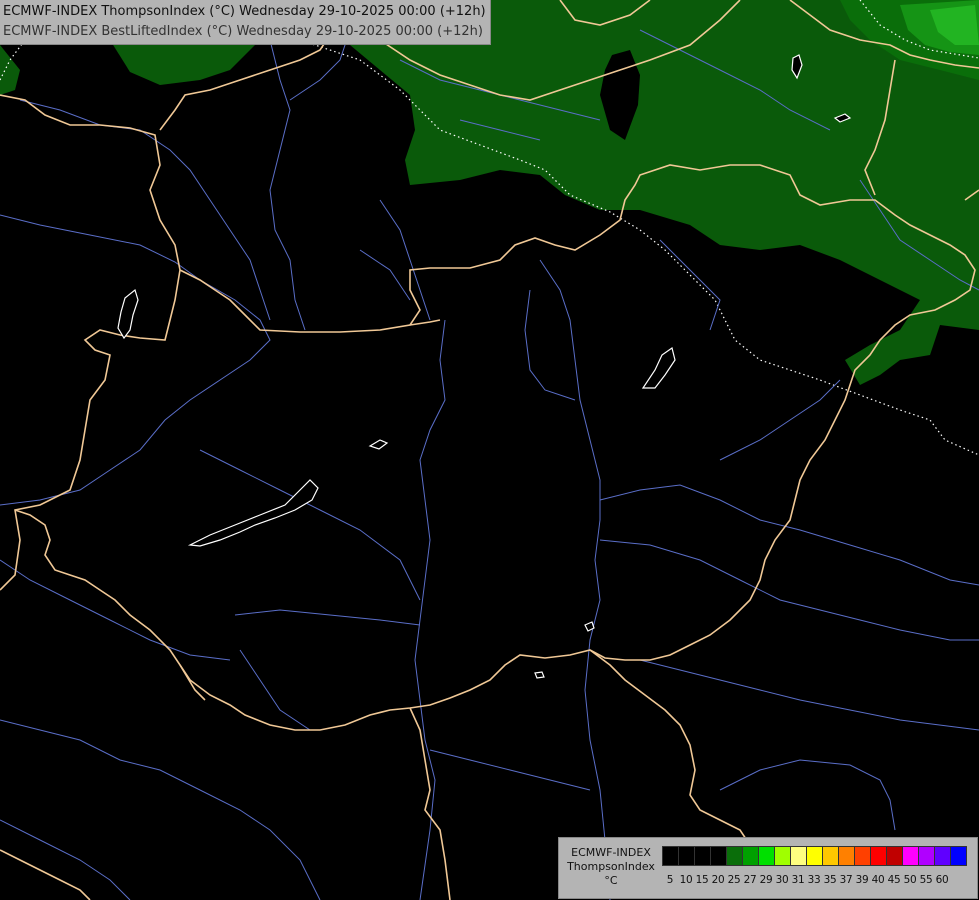 Image resolution: width=979 pixels, height=900 pixels. Describe the element at coordinates (846, 880) in the screenshot. I see `legend-tick-label: 37` at that location.